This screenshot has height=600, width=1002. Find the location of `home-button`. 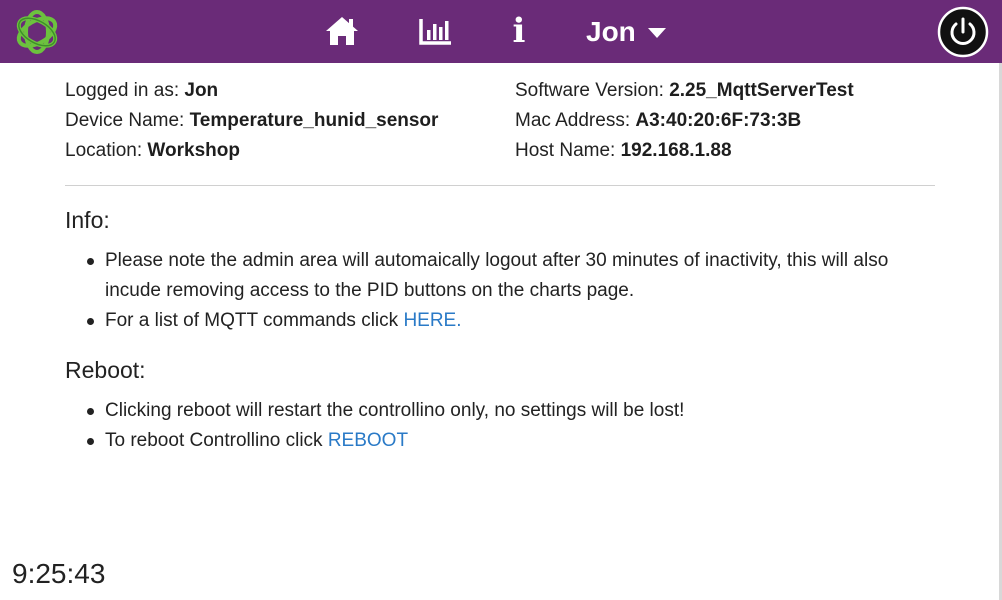

home-button is located at coordinates (342, 31).